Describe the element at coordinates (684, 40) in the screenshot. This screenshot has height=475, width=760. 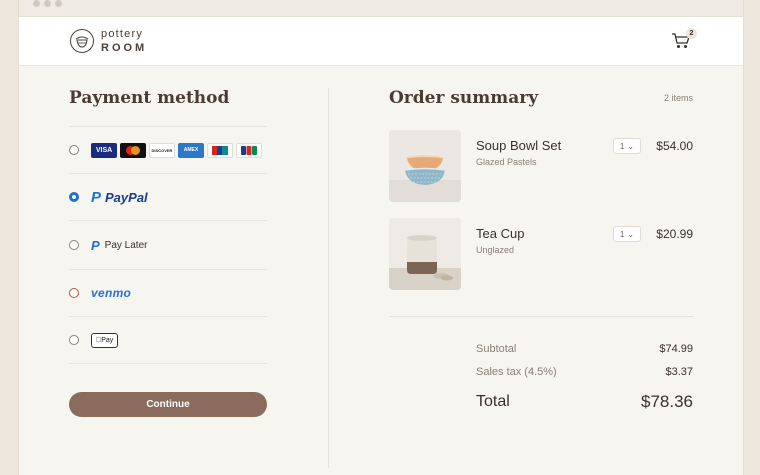
I see `cart-button: 2` at that location.